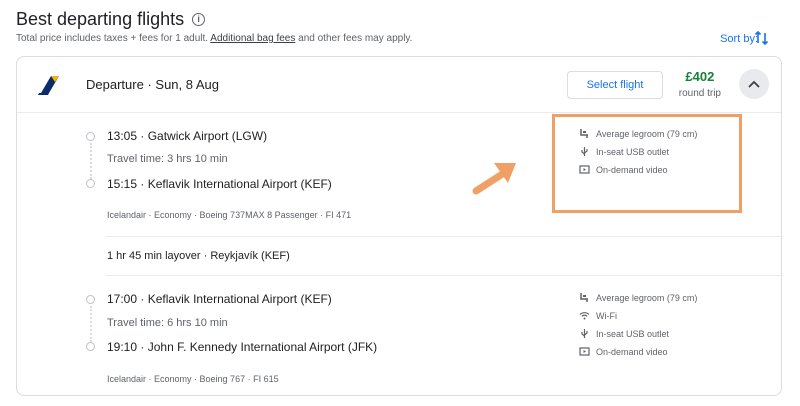 Image resolution: width=800 pixels, height=406 pixels. What do you see at coordinates (633, 333) in the screenshot?
I see `amenity-label: In-seat USB outlet` at bounding box center [633, 333].